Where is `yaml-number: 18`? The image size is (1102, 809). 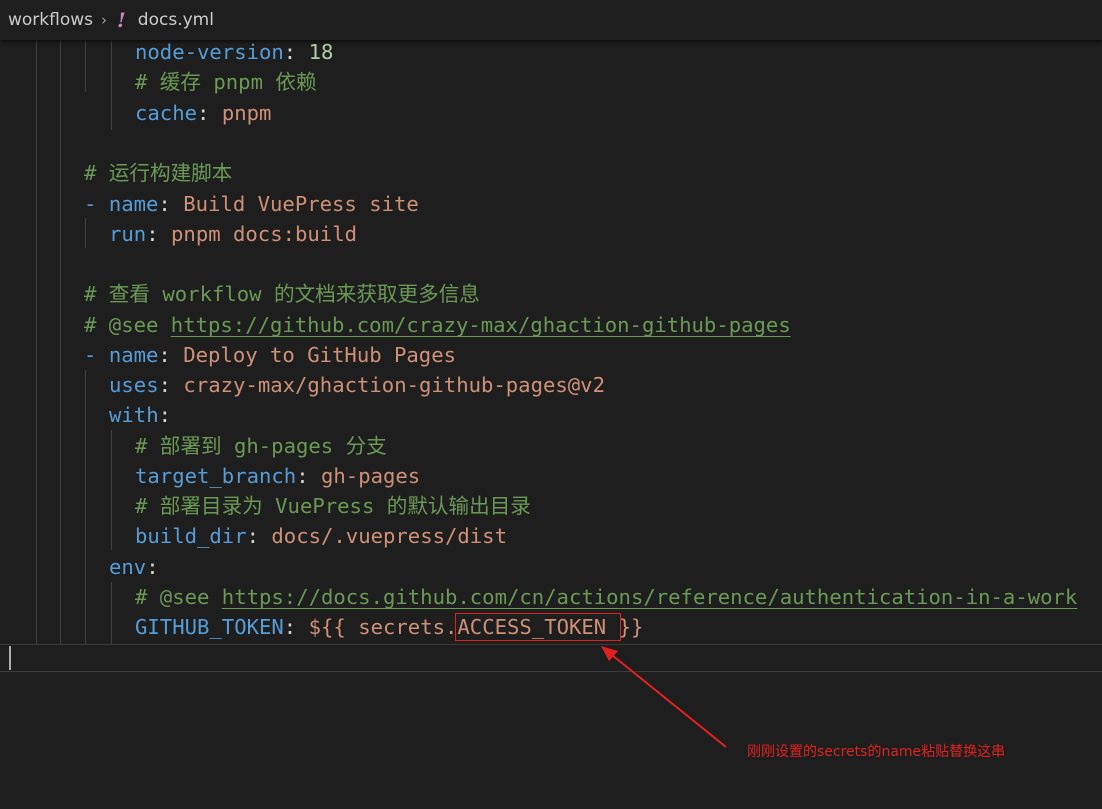 yaml-number: 18 is located at coordinates (321, 52).